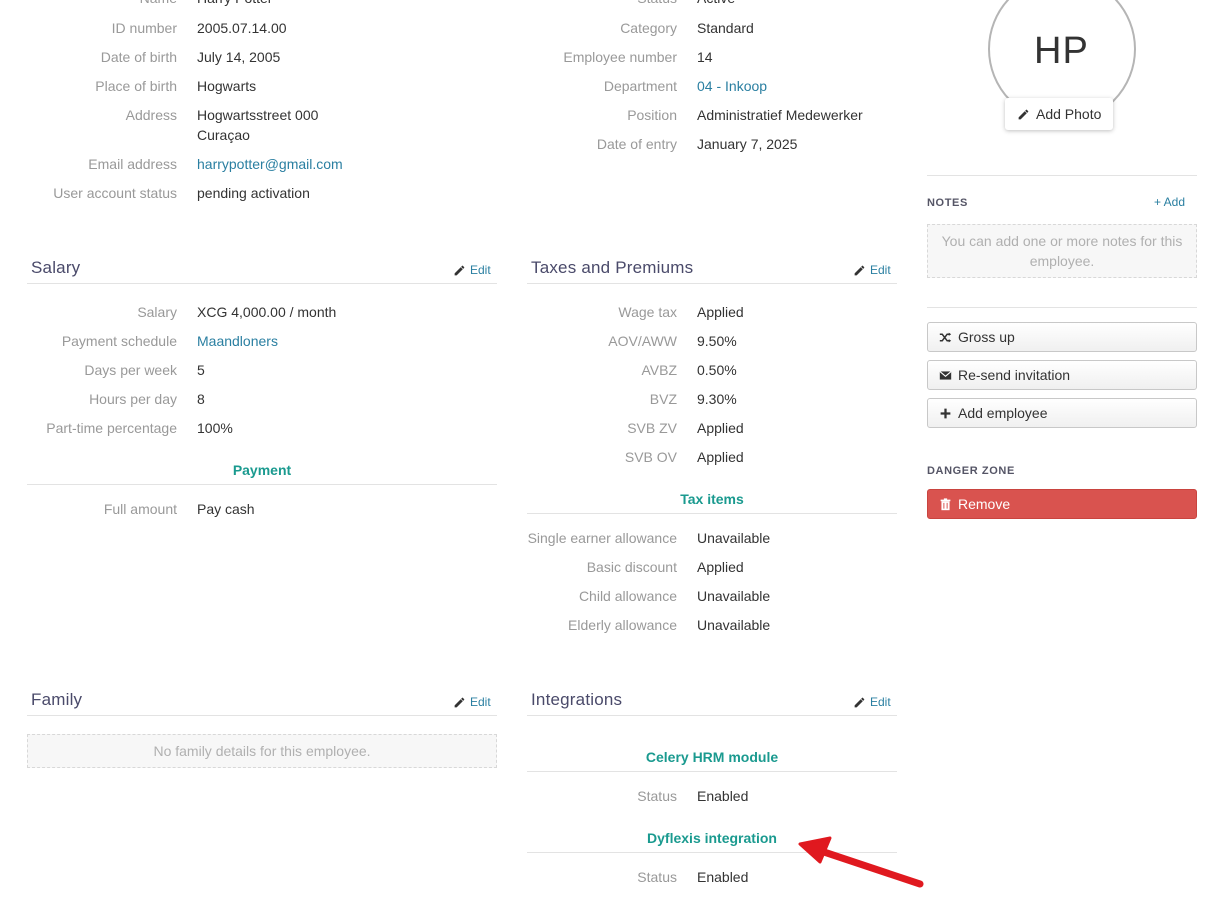 The width and height of the screenshot is (1231, 908). I want to click on label: Date of entry, so click(636, 144).